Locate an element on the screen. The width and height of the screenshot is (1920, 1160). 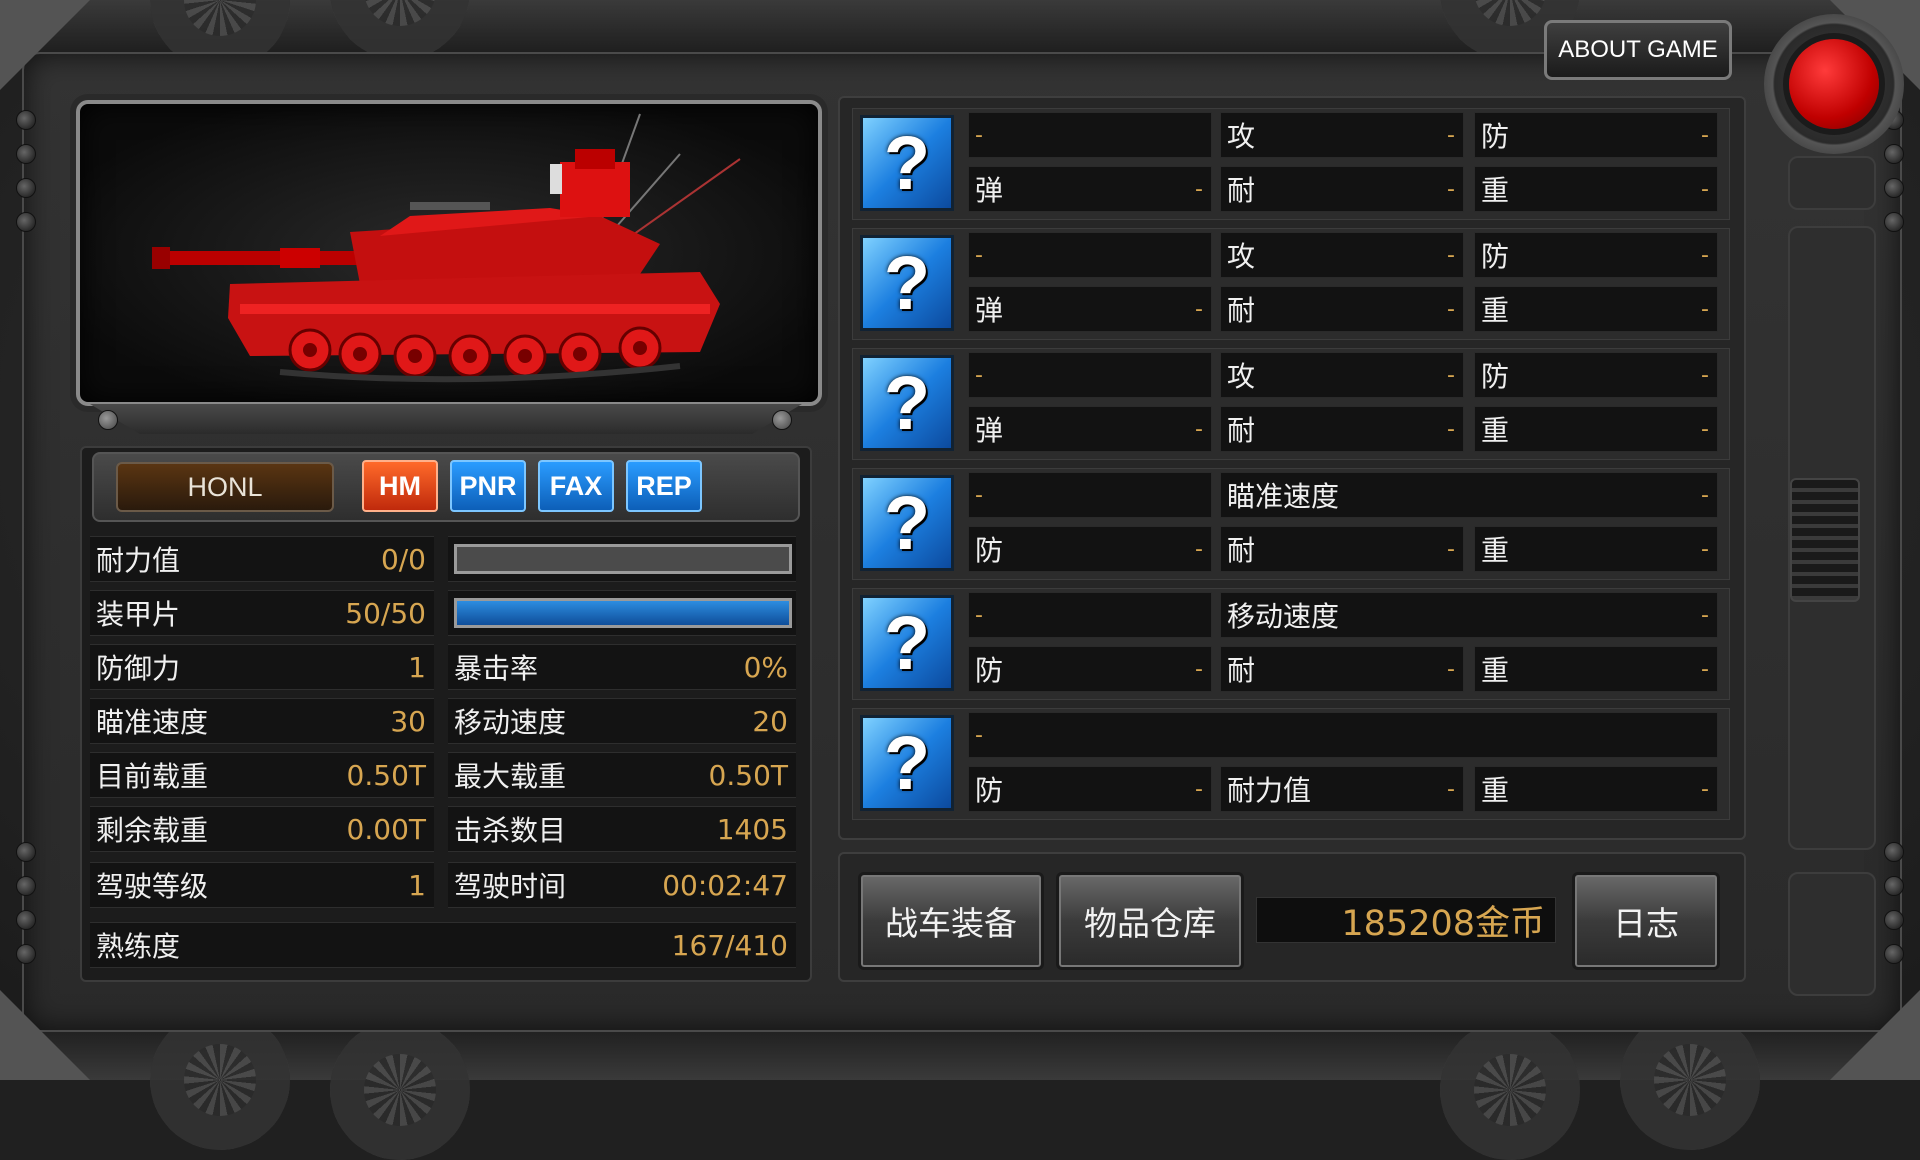
cell-key: 攻 is located at coordinates (1241, 256).